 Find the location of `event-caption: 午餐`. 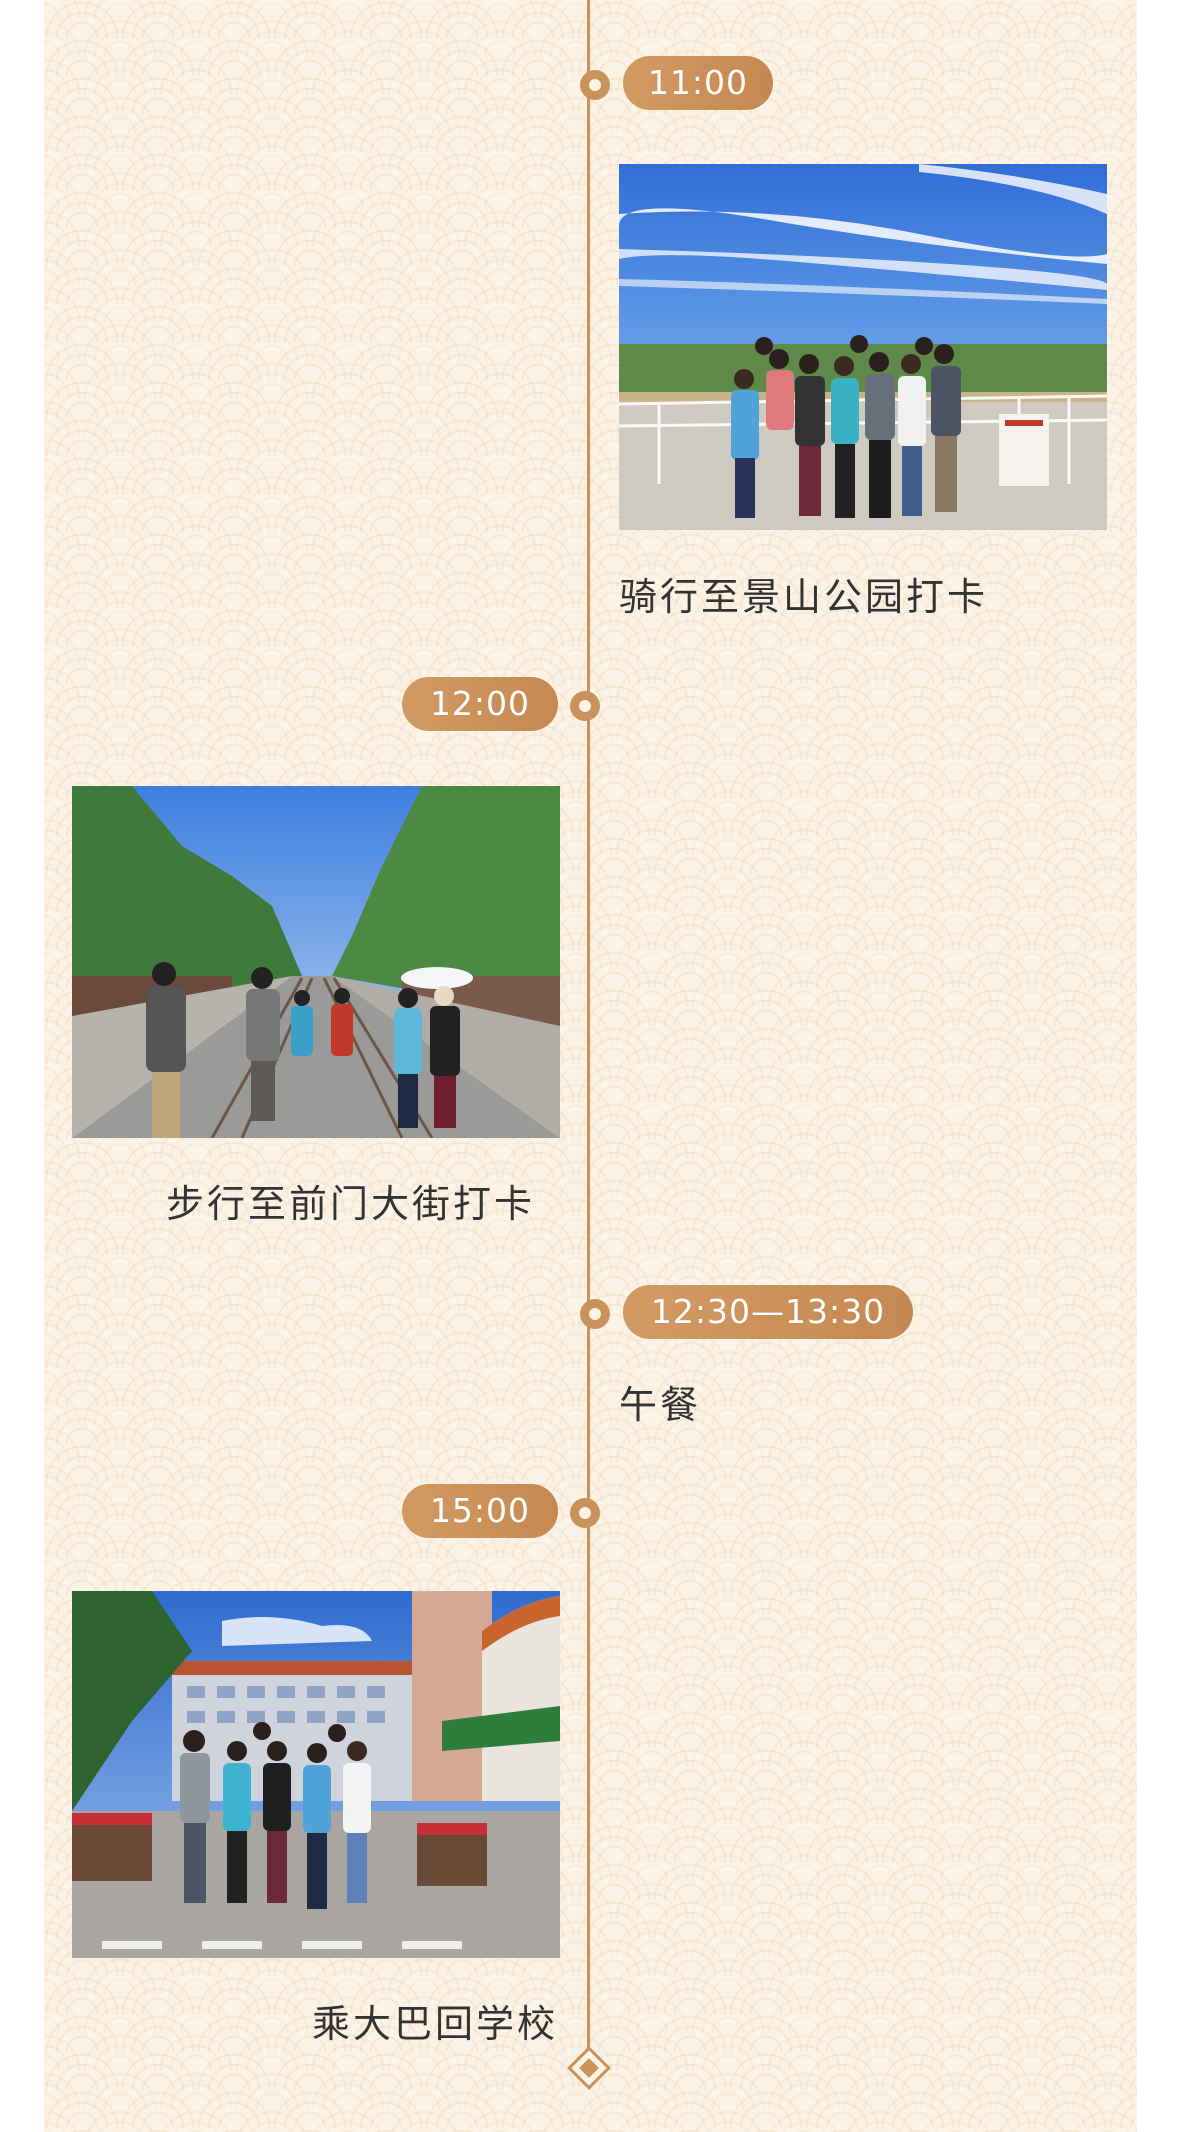

event-caption: 午餐 is located at coordinates (660, 1405).